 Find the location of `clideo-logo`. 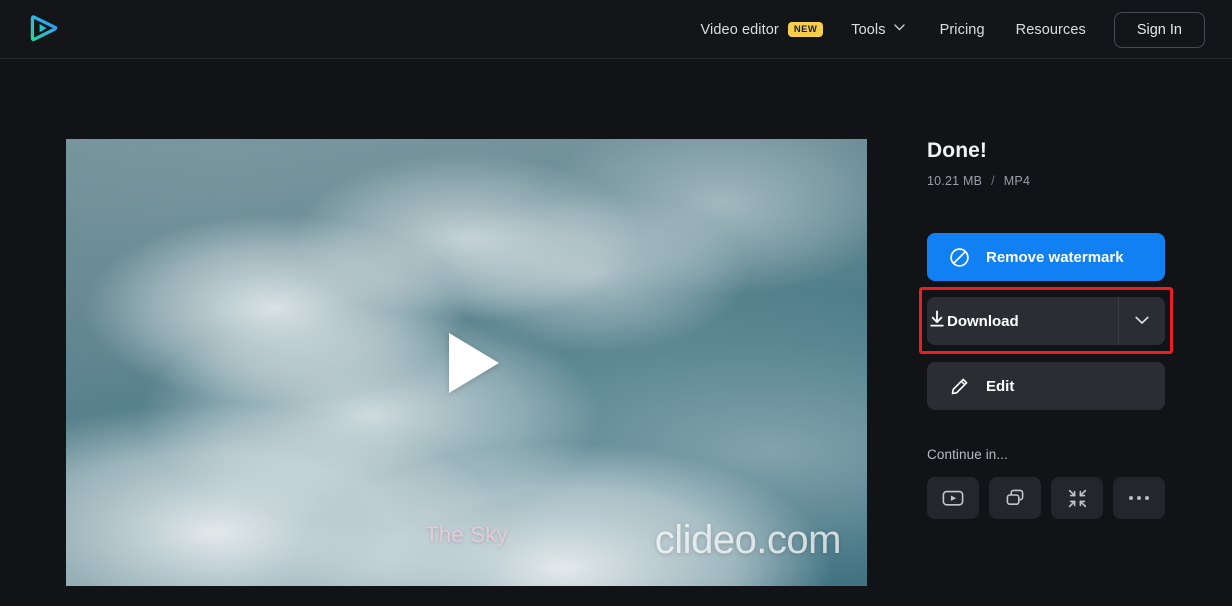

clideo-logo is located at coordinates (44, 30).